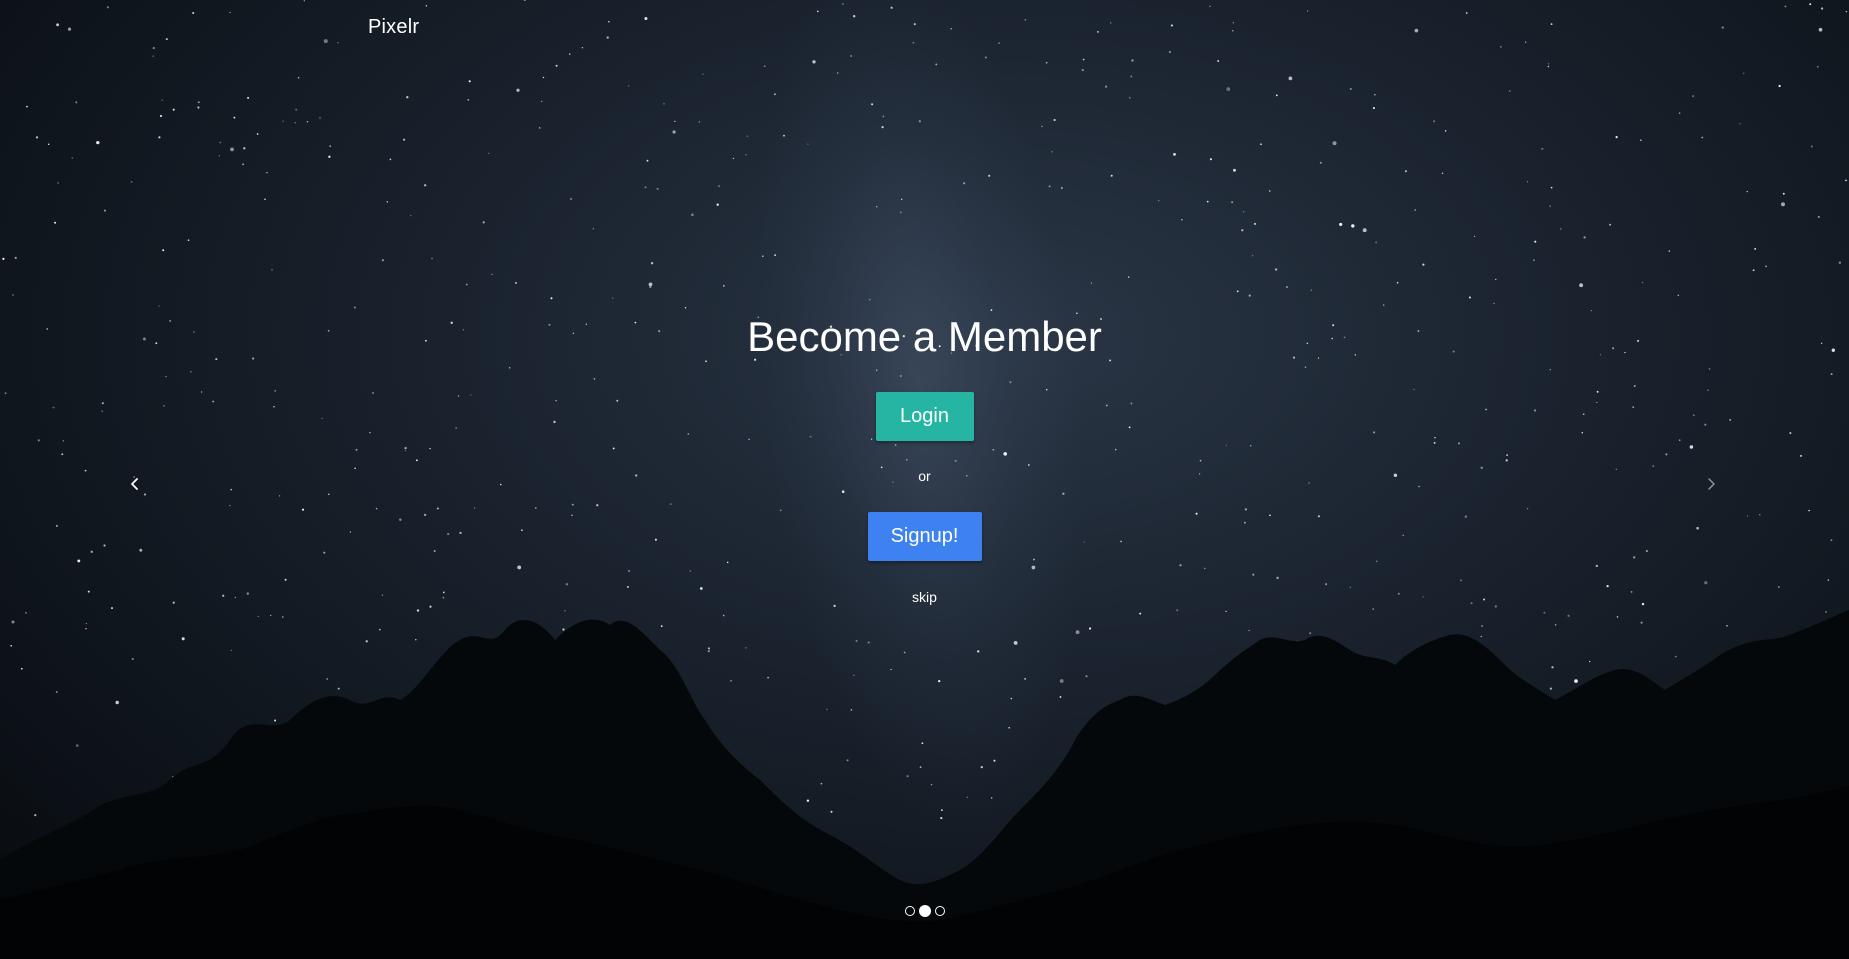  I want to click on page-title: Become a Member, so click(924, 336).